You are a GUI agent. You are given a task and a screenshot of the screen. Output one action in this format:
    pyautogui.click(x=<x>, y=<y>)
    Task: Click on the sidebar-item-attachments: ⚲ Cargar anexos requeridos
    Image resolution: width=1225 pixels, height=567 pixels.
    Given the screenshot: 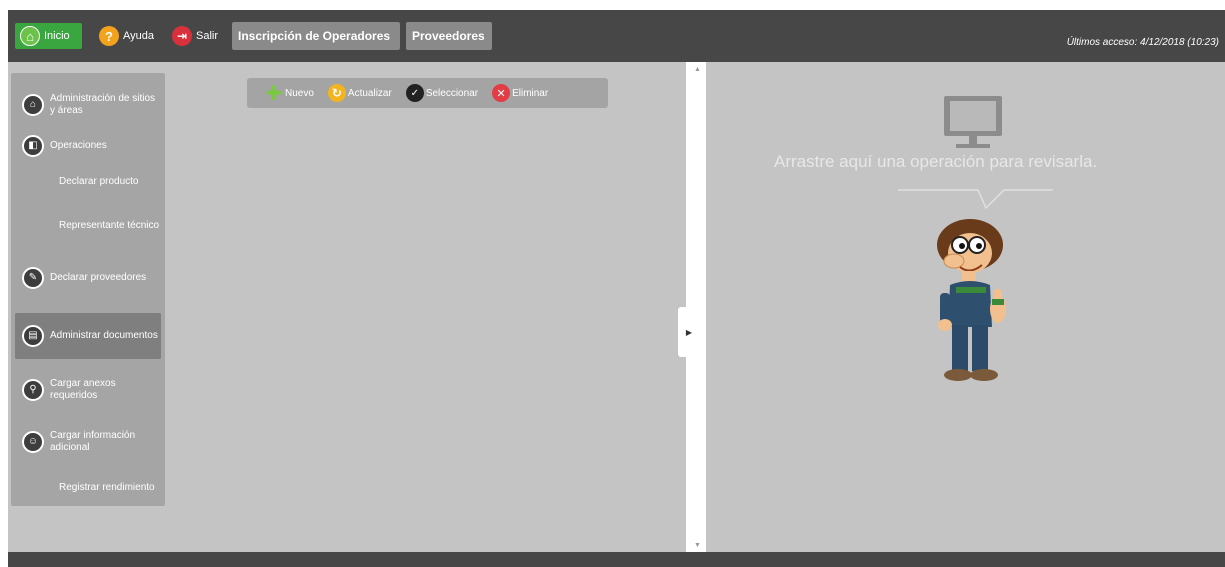 What is the action you would take?
    pyautogui.click(x=88, y=390)
    